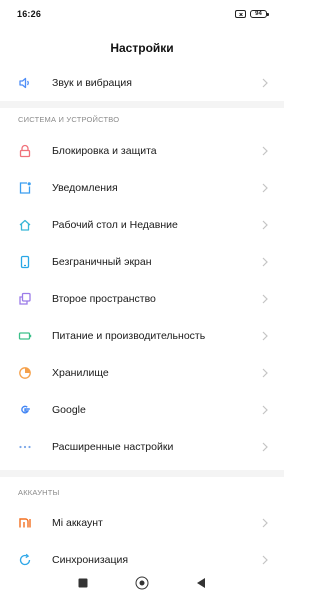 The height and width of the screenshot is (600, 320). I want to click on settings-item-storage: Хранилище, so click(142, 372).